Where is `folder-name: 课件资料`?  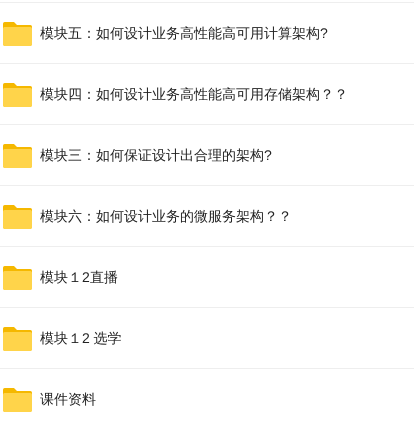 folder-name: 课件资料 is located at coordinates (68, 399).